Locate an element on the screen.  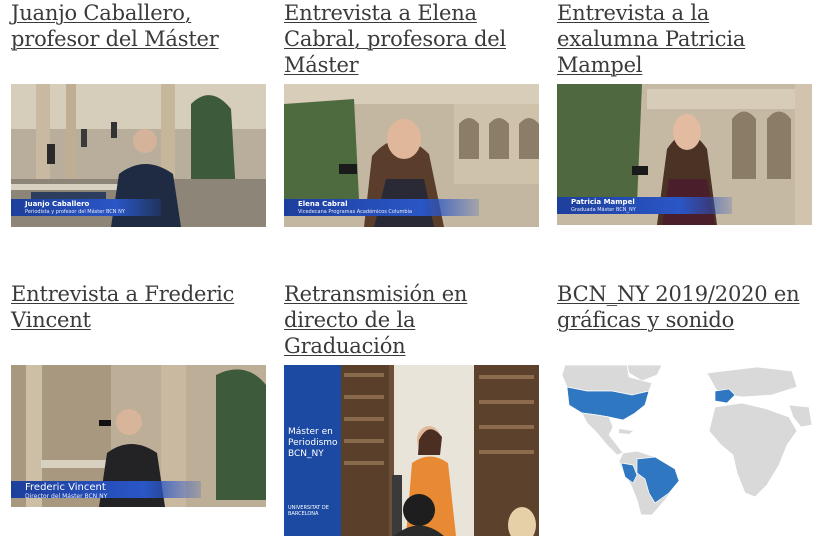
lower-third-name: Elena Cabral is located at coordinates (323, 204).